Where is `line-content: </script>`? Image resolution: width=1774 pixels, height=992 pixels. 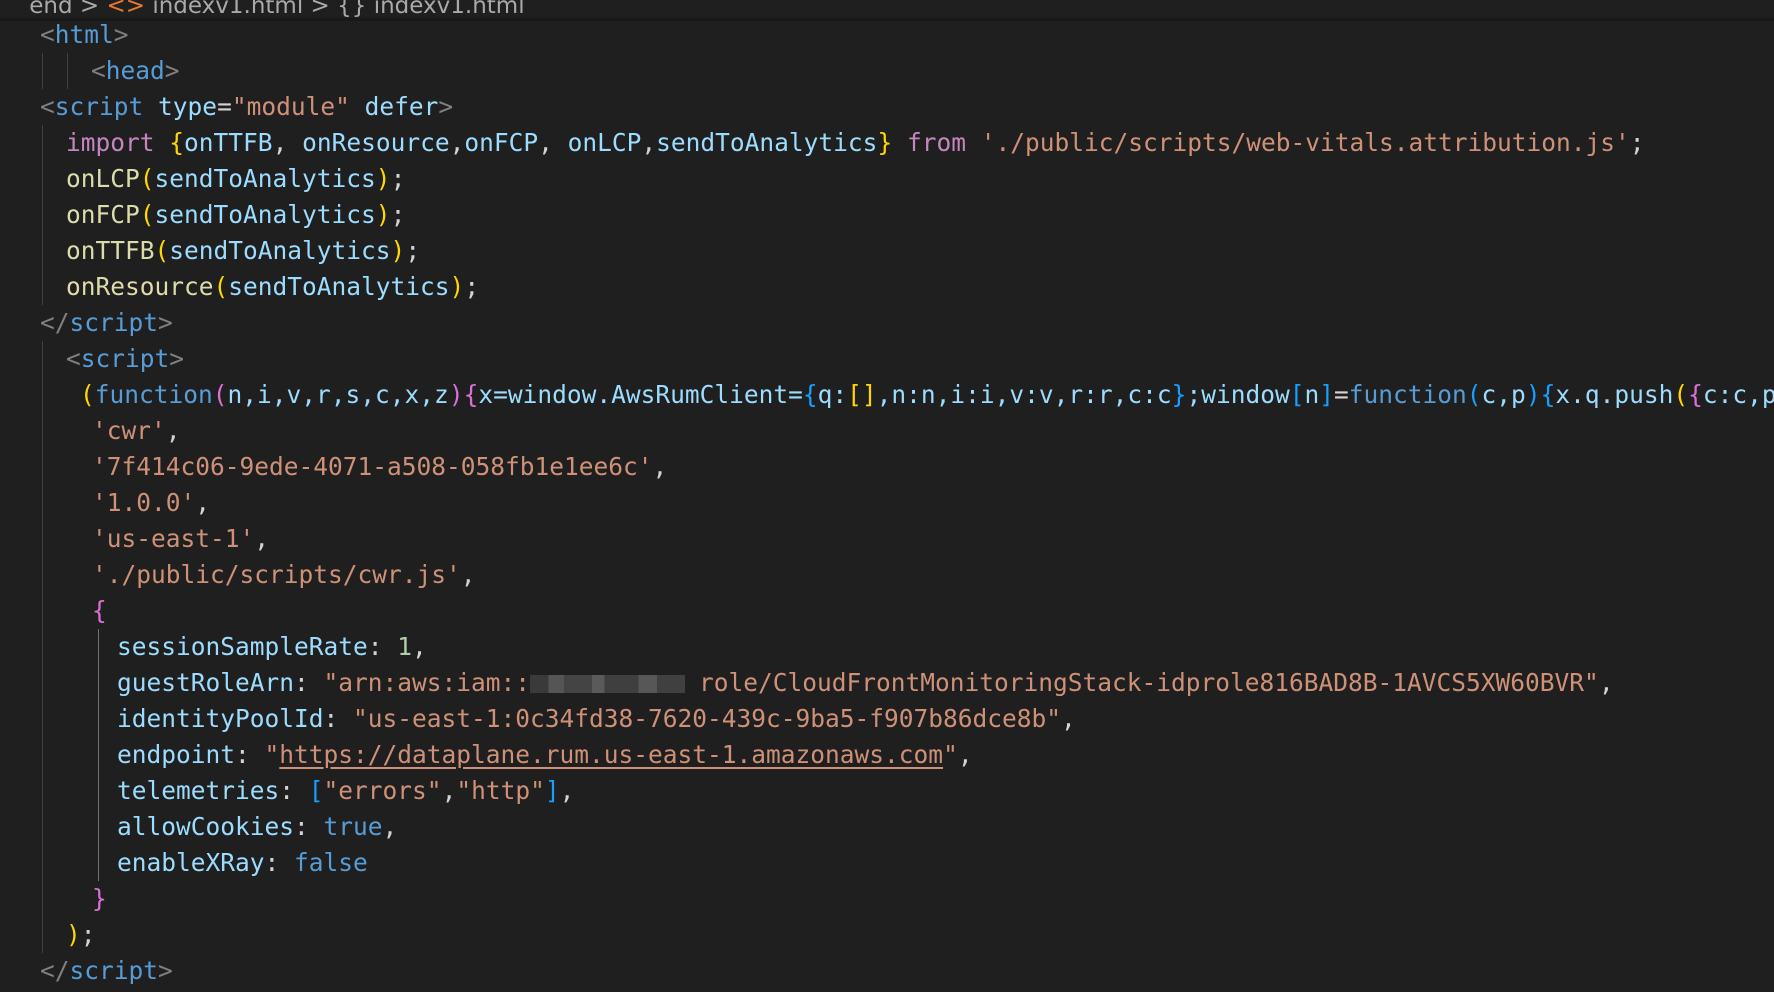
line-content: </script> is located at coordinates (106, 323).